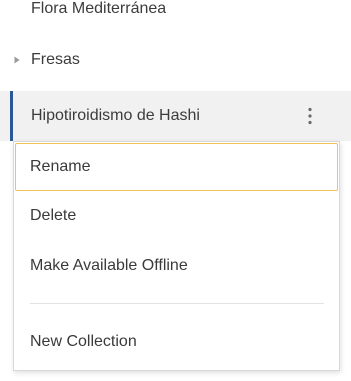 Image resolution: width=351 pixels, height=381 pixels. I want to click on tree-item-label: Flora Mediterránea, so click(99, 8).